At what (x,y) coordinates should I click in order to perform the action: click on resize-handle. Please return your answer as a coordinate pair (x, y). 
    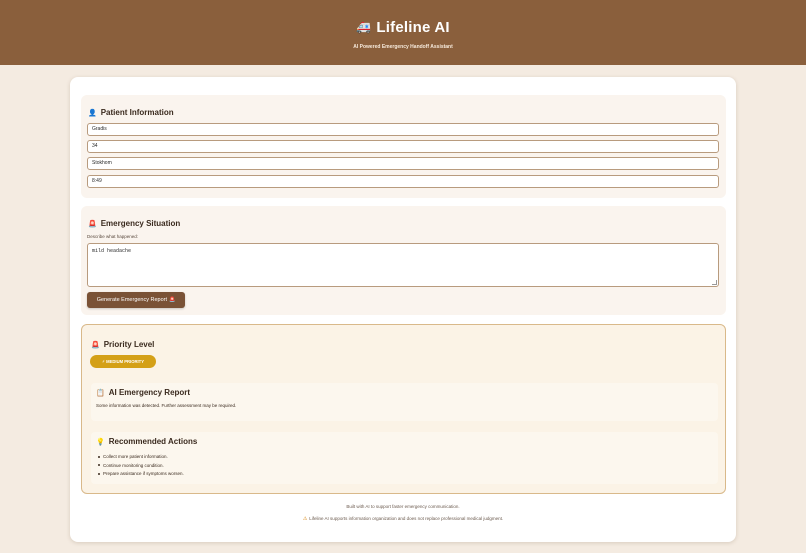
    Looking at the image, I should click on (714, 282).